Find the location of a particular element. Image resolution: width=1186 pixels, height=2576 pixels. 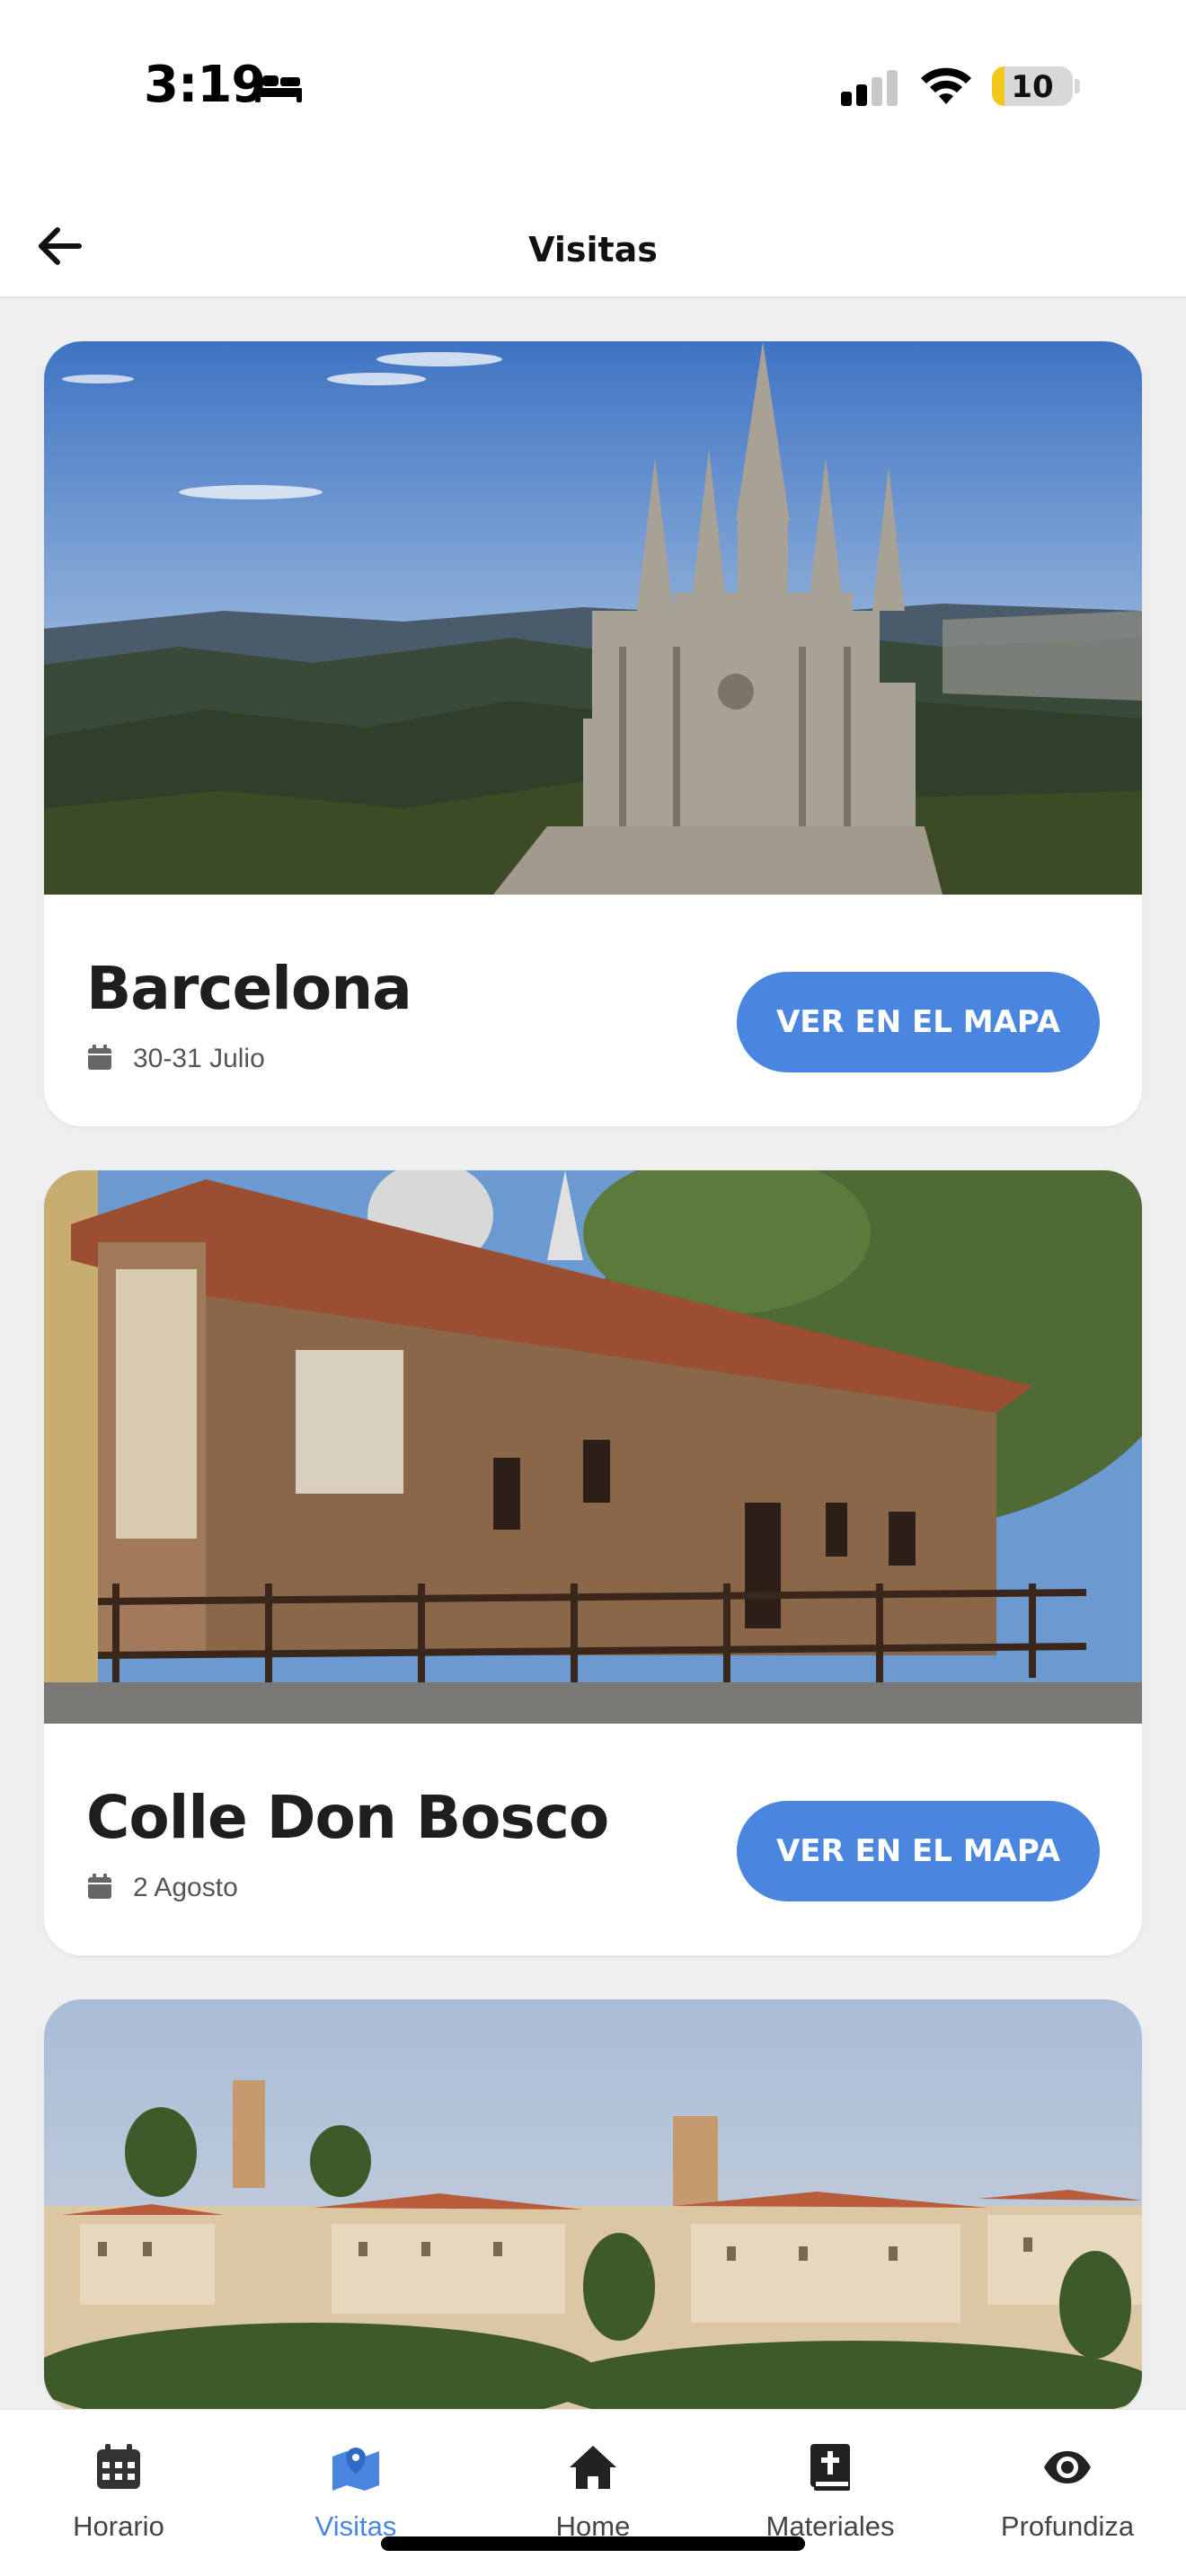

visit-card-info: Colle Don Bosco 2 Agosto VER EN EL MAPA is located at coordinates (593, 1840).